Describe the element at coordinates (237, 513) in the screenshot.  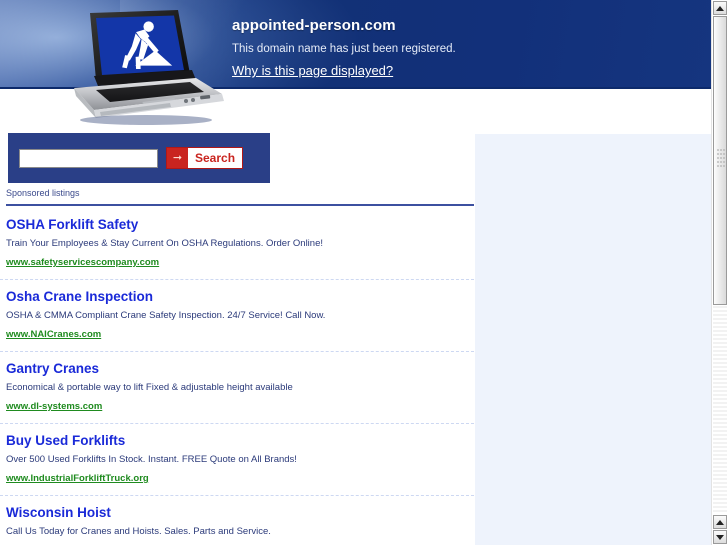
I see `listing-title: Wisconsin Hoist` at that location.